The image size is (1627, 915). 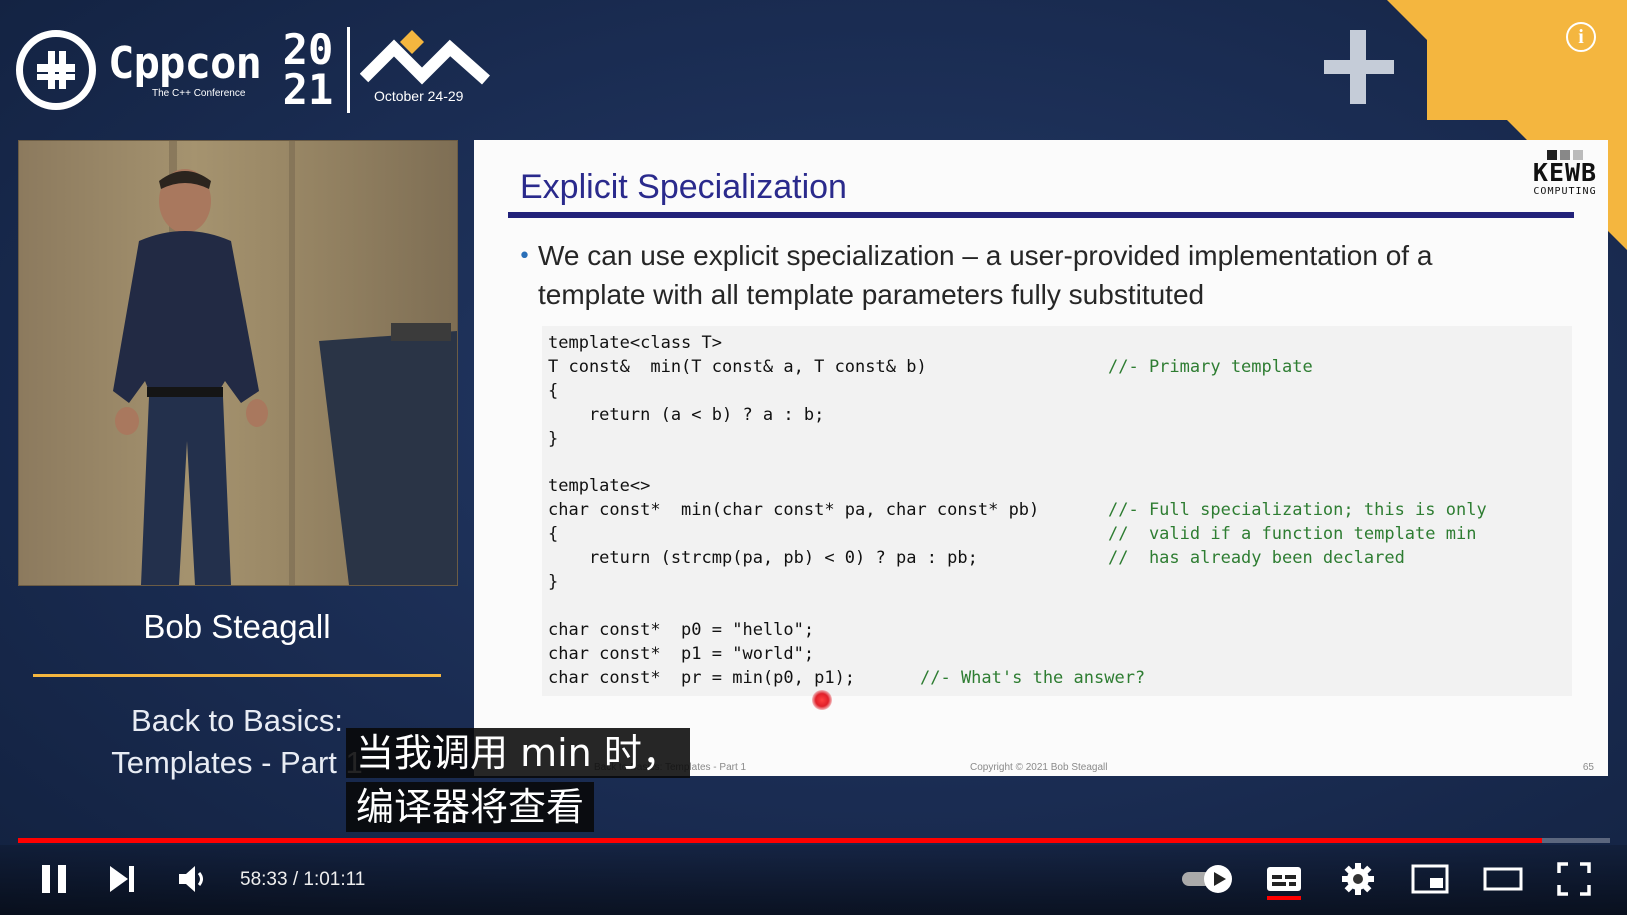 I want to click on code-line: char const* p0 = "hello";, so click(x=681, y=630).